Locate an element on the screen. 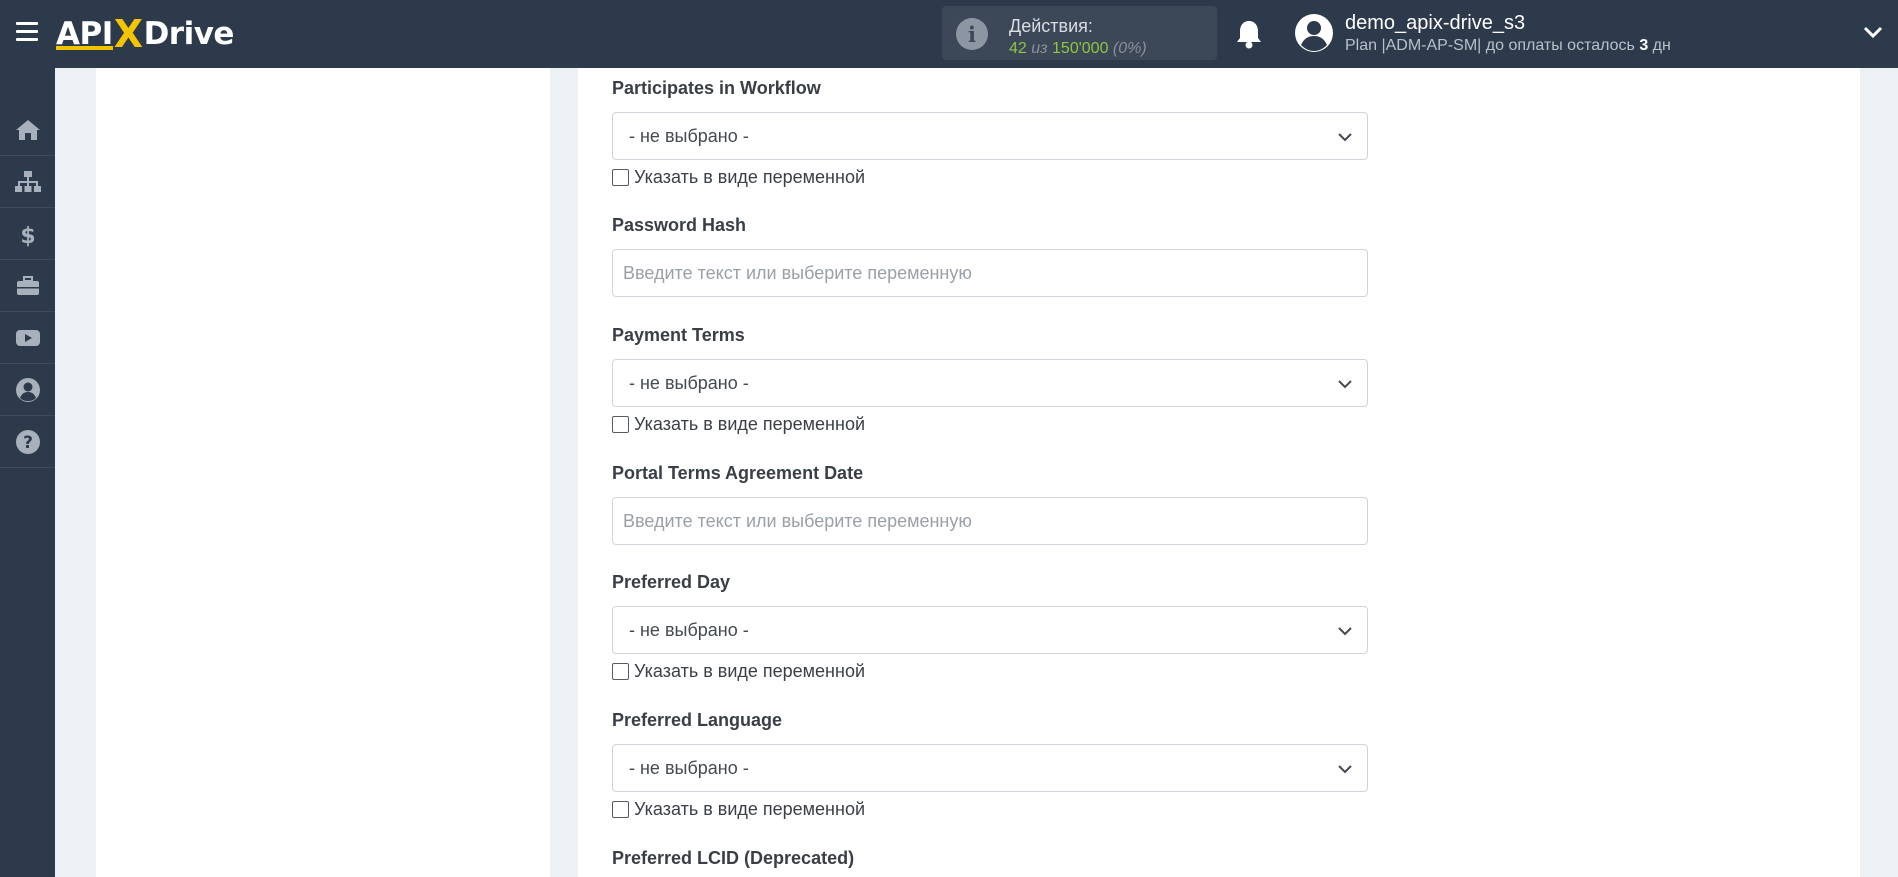 Image resolution: width=1898 pixels, height=877 pixels. field-label: Preferred LCID (Deprecated) is located at coordinates (733, 858).